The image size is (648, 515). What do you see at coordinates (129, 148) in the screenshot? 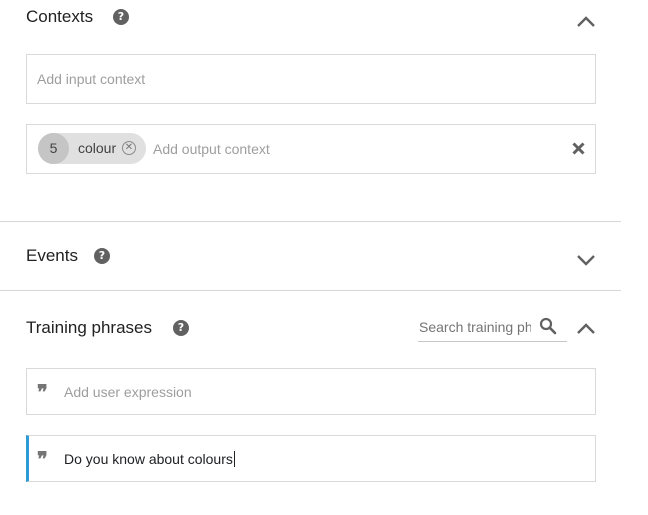
I see `remove-chip-icon: ✕` at bounding box center [129, 148].